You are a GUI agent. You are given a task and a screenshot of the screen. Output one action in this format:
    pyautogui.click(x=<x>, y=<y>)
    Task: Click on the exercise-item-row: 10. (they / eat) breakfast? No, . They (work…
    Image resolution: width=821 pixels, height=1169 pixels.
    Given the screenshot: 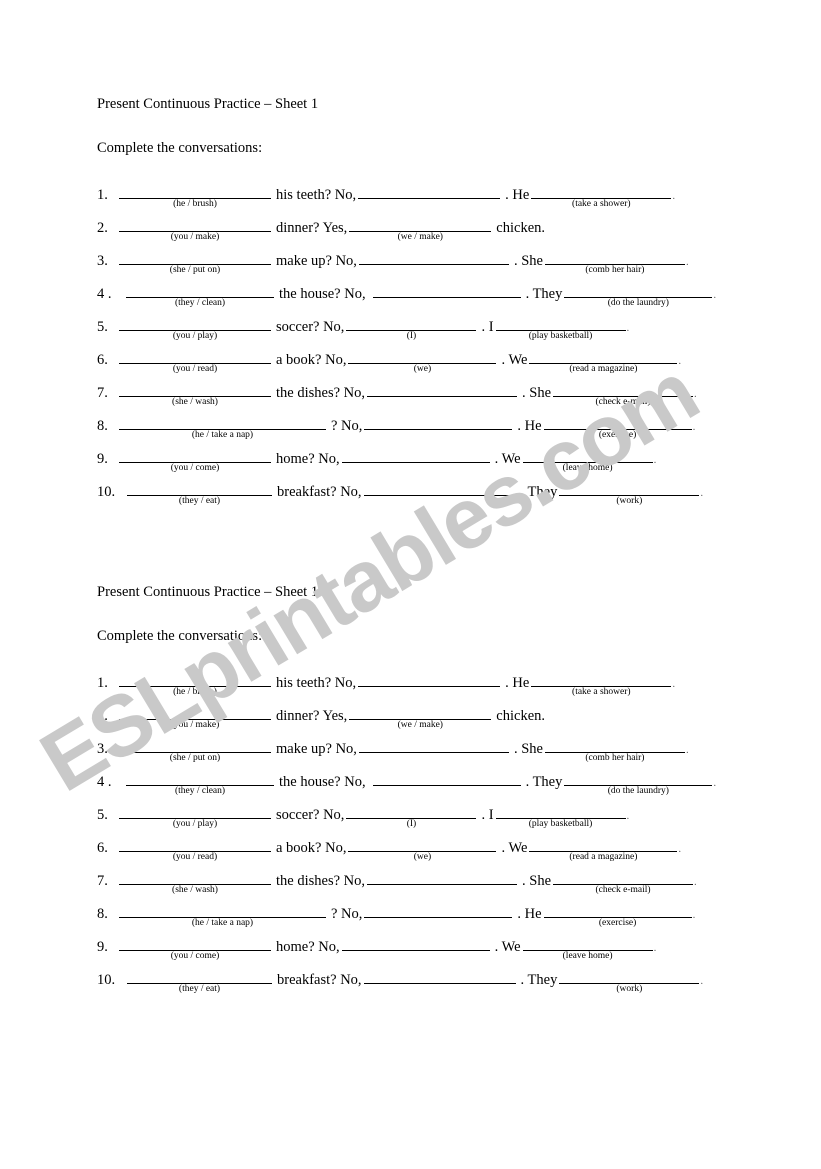 What is the action you would take?
    pyautogui.click(x=427, y=493)
    